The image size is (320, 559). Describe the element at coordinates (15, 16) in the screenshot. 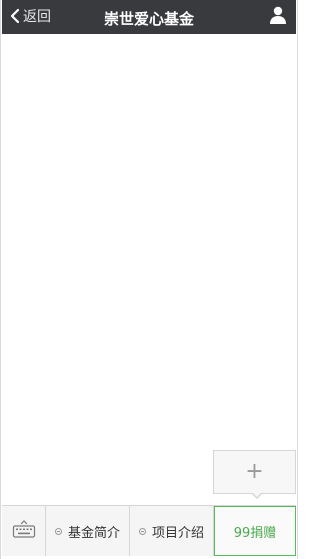

I see `chevron-left-icon` at that location.